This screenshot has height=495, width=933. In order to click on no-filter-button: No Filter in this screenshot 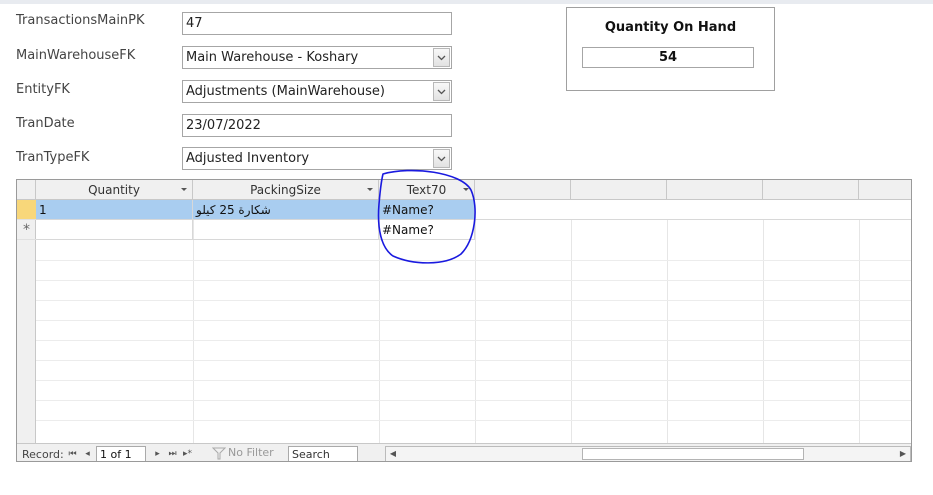, I will do `click(242, 453)`.